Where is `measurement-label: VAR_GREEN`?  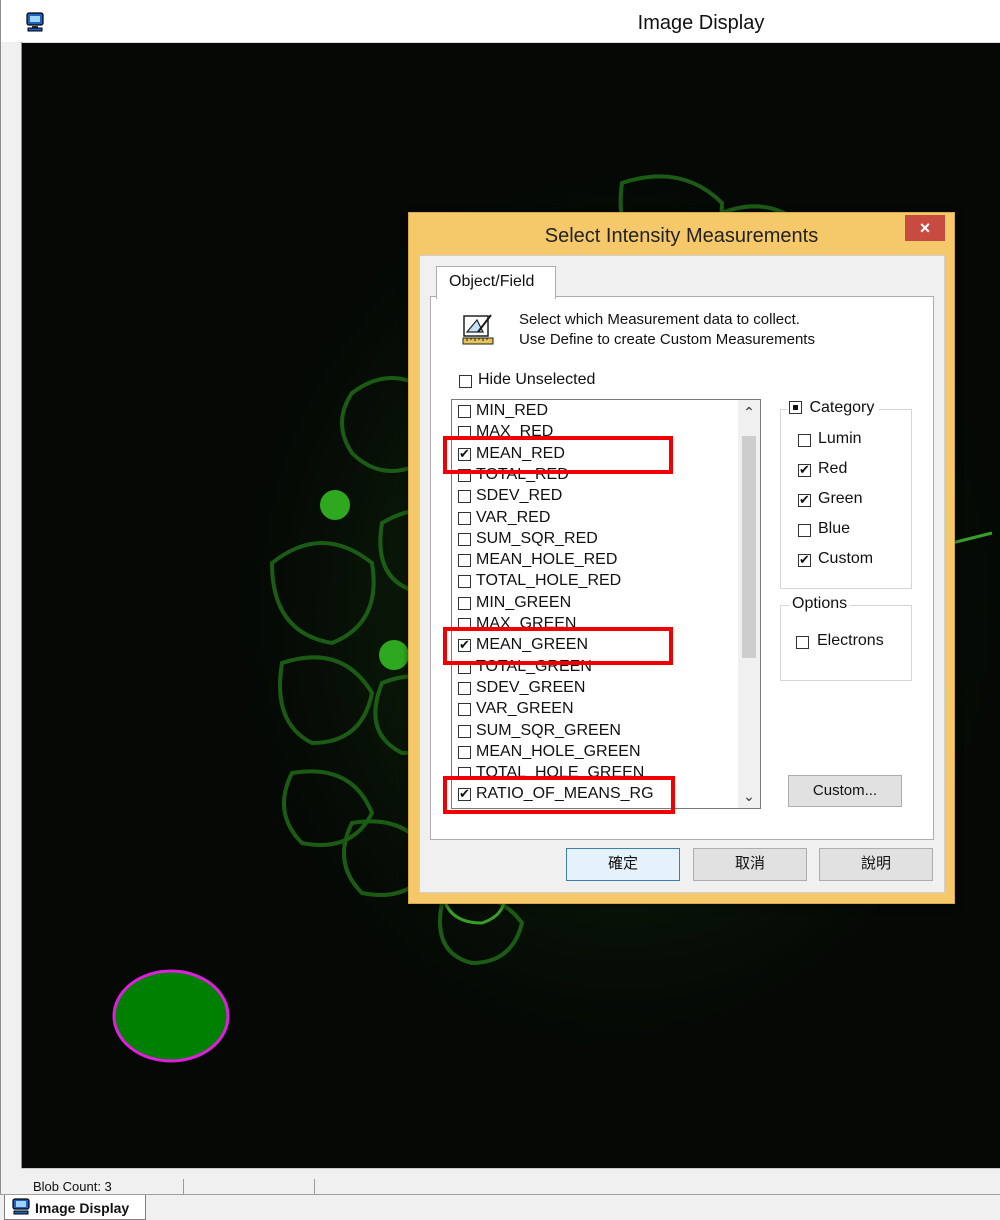
measurement-label: VAR_GREEN is located at coordinates (525, 708).